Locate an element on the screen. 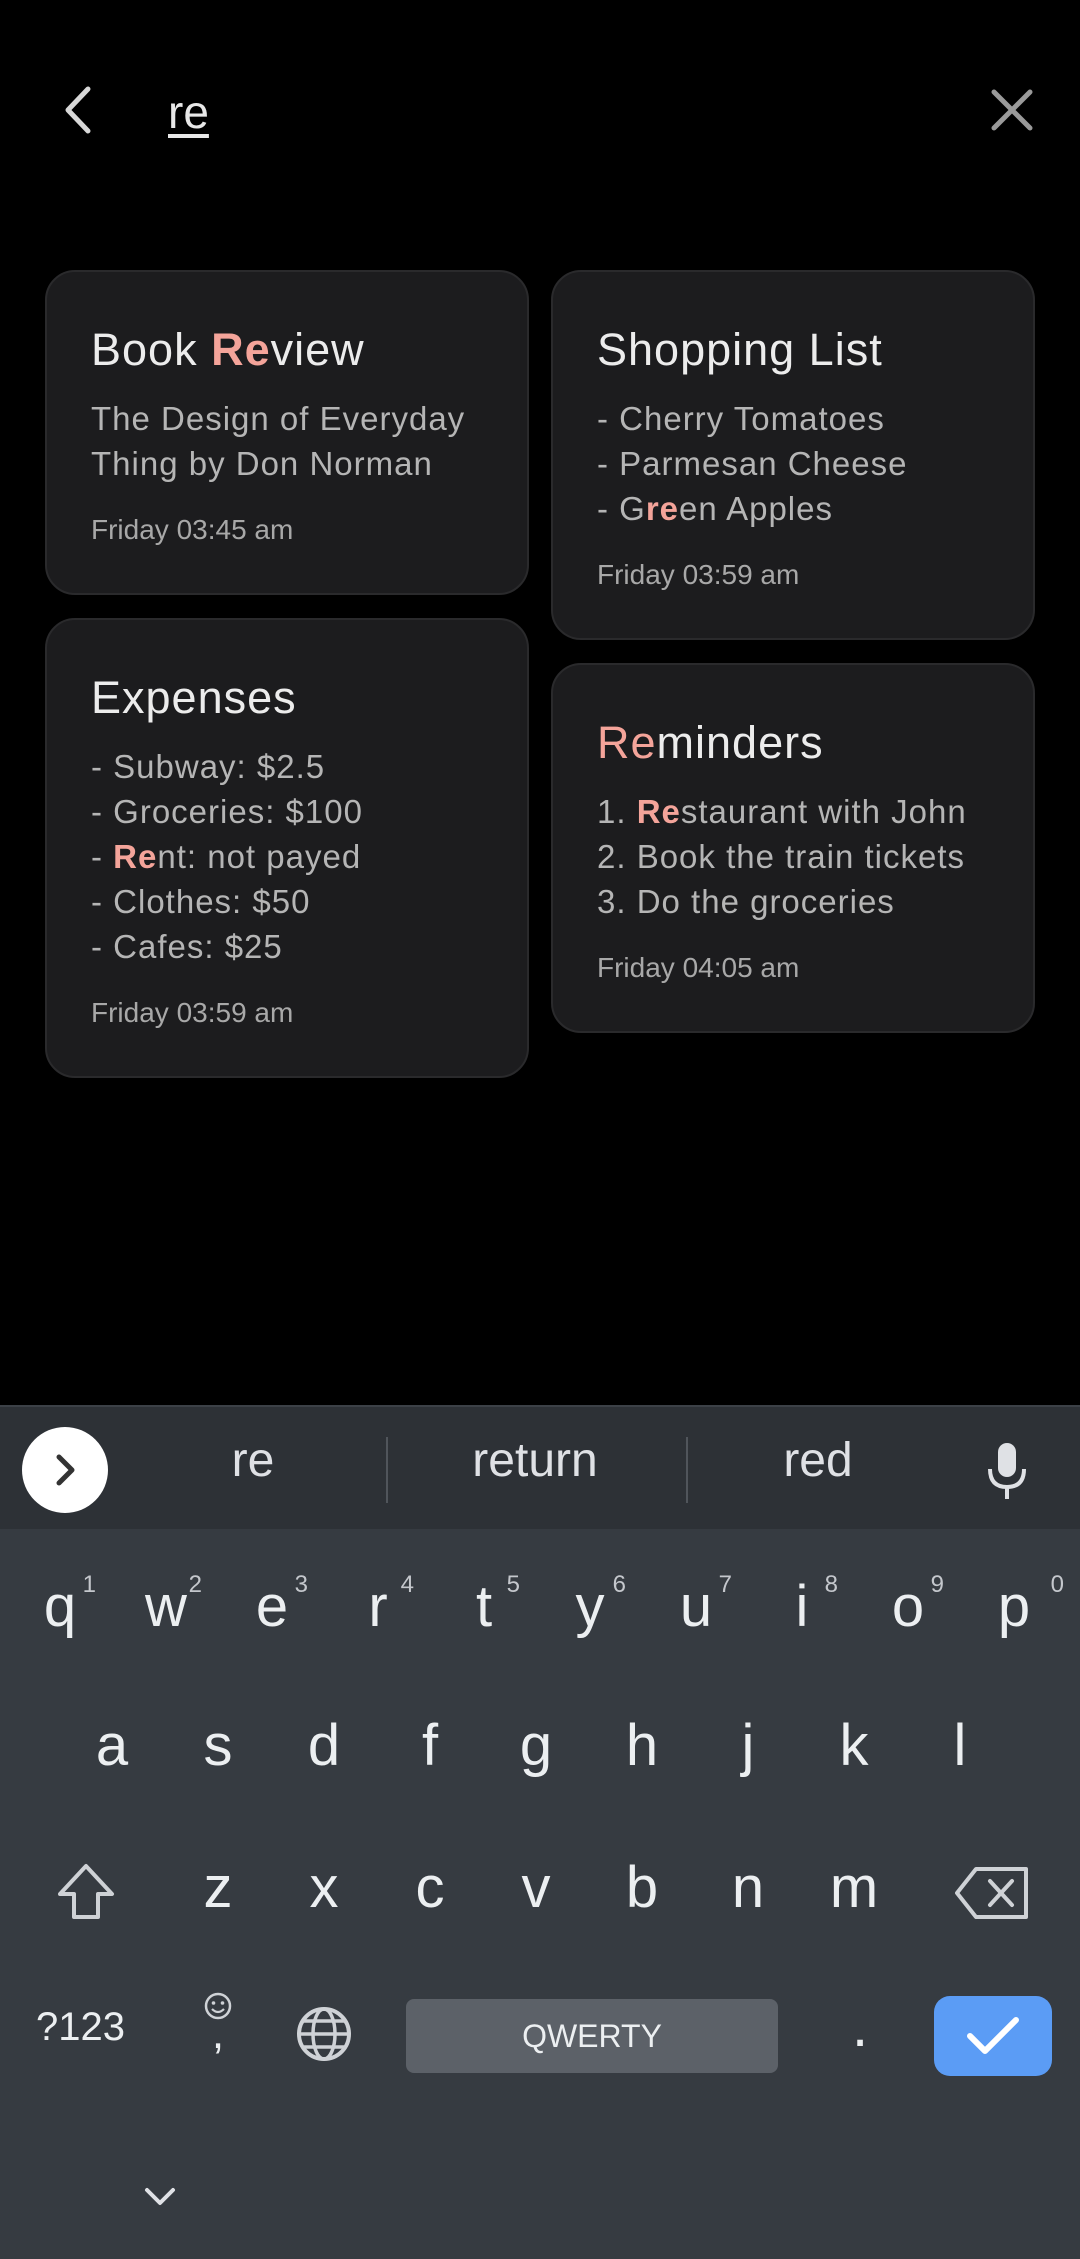 The height and width of the screenshot is (2259, 1080). note-title: Shopping List is located at coordinates (740, 349).